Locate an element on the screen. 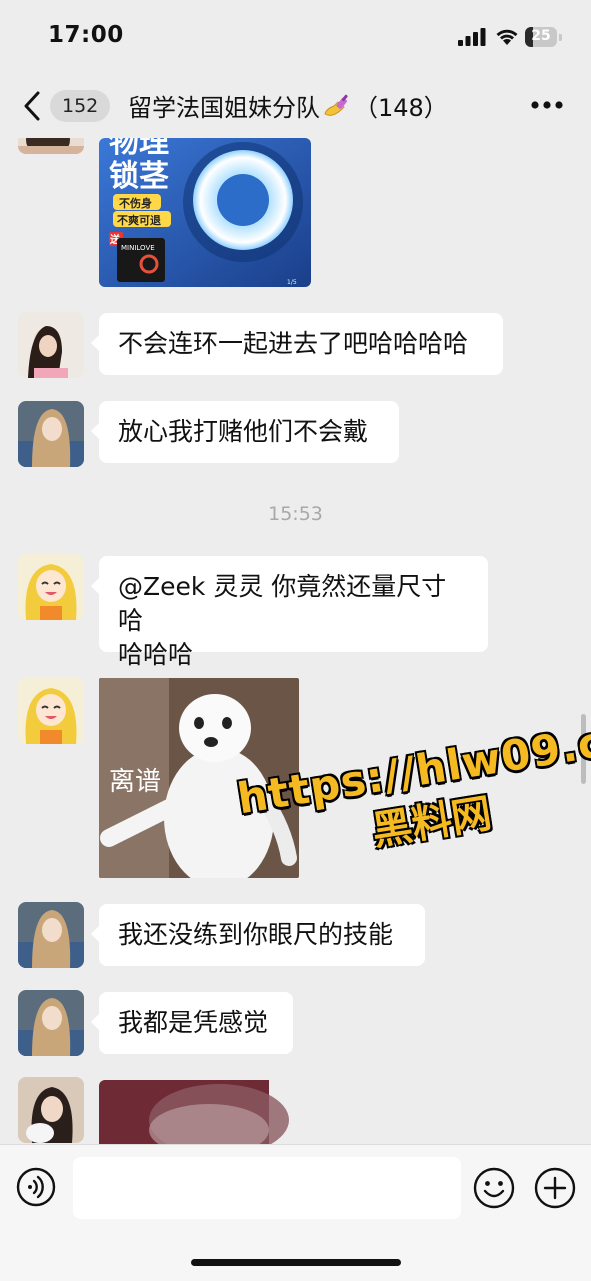 The image size is (591, 1281). message-text-line2: 哈哈哈 is located at coordinates (156, 654).